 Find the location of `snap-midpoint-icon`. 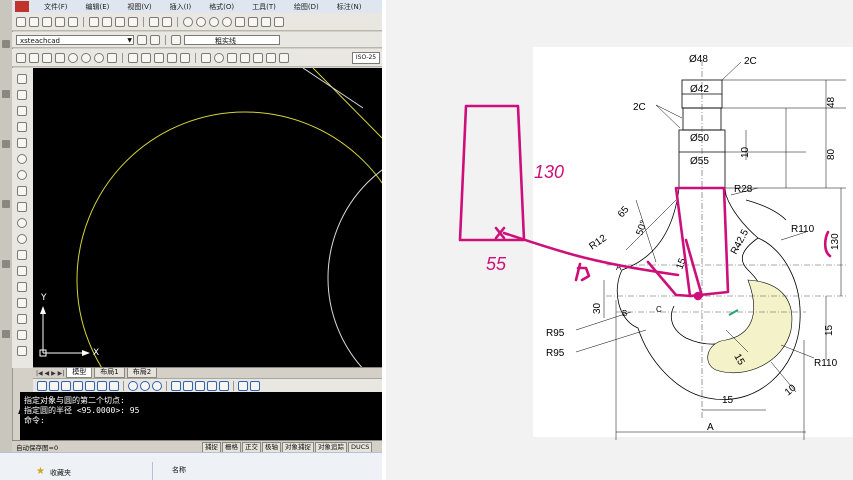

snap-midpoint-icon is located at coordinates (78, 385).